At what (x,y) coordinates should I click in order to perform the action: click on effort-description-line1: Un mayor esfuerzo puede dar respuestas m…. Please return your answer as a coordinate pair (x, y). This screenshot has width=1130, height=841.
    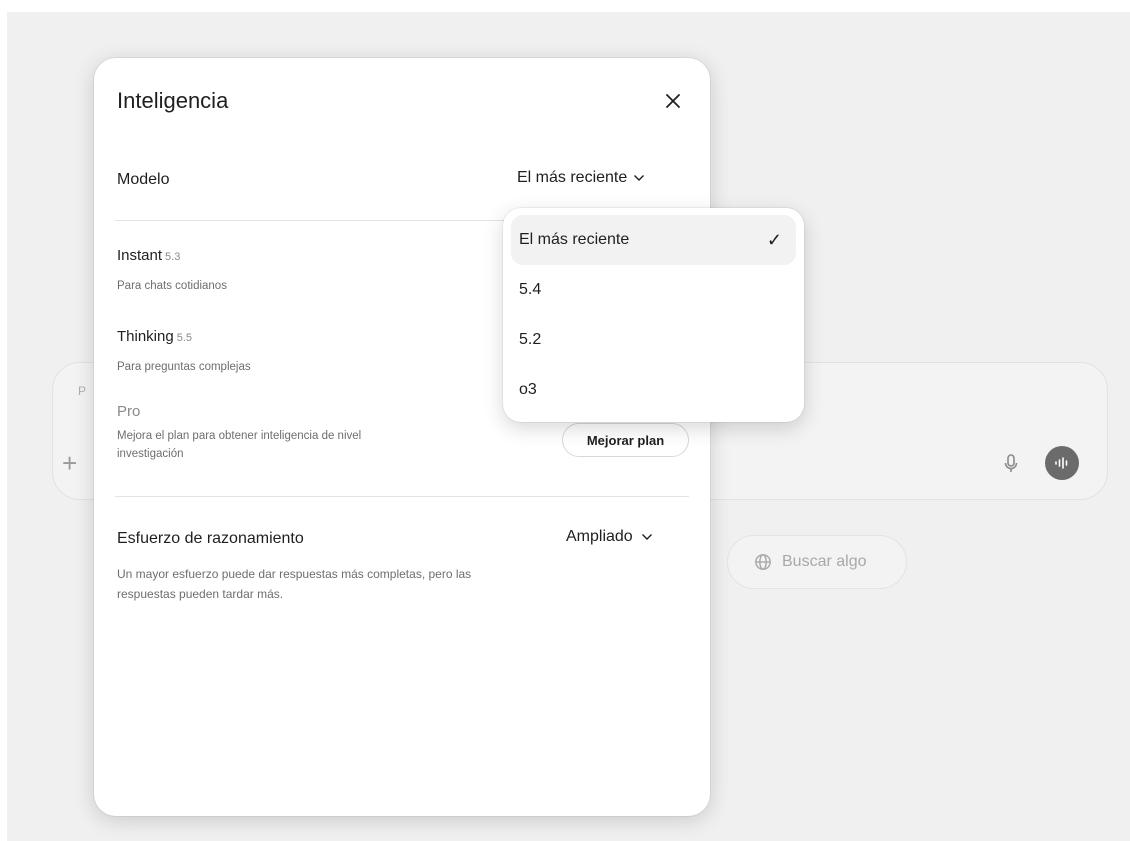
    Looking at the image, I should click on (294, 574).